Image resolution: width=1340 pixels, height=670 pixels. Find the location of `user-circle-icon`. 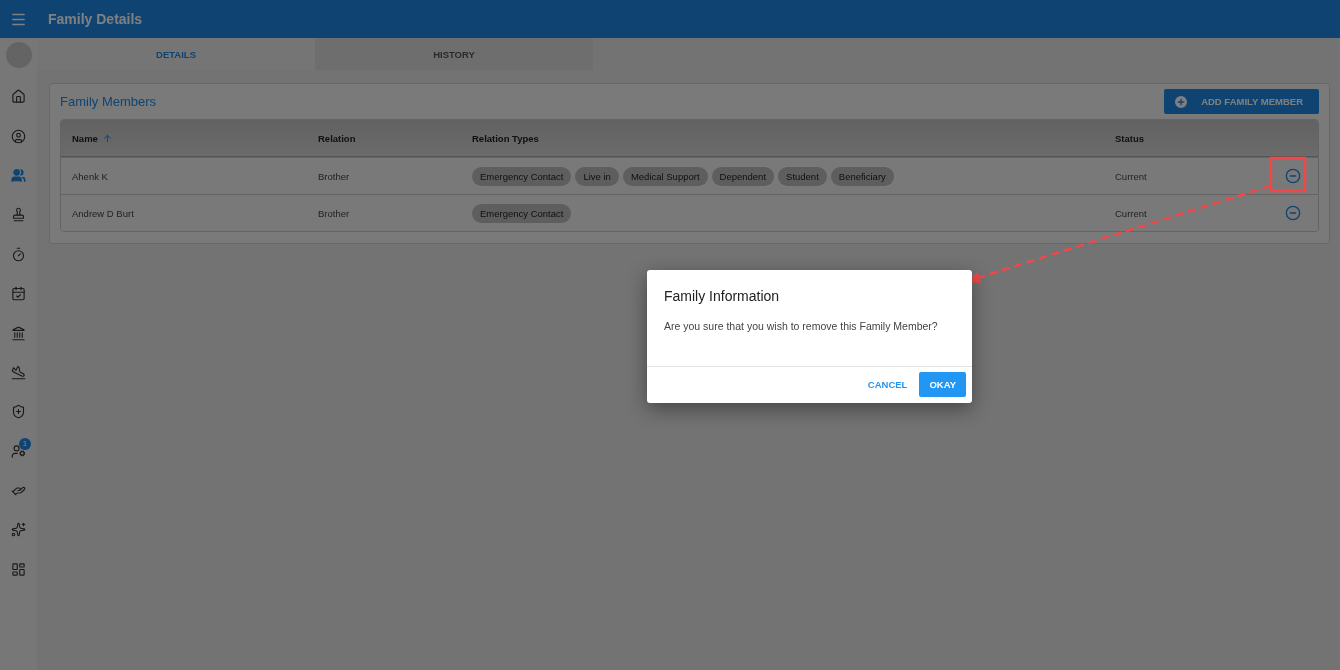

user-circle-icon is located at coordinates (18, 136).